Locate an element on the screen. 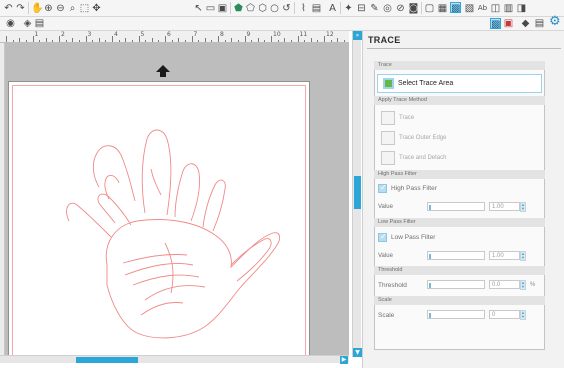 This screenshot has height=368, width=564. low-pass-spinner: ▲ ▼ is located at coordinates (523, 256).